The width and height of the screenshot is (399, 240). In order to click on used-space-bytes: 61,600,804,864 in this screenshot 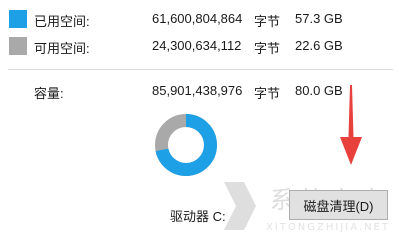, I will do `click(197, 18)`.